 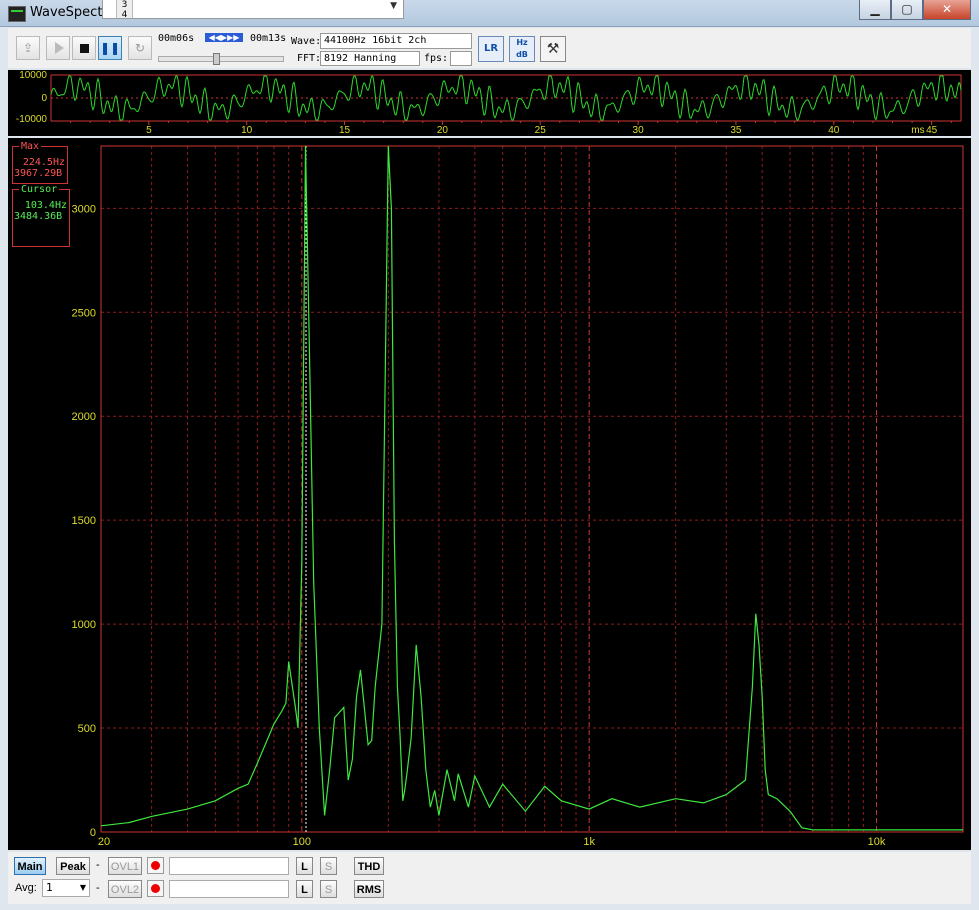 What do you see at coordinates (932, 130) in the screenshot?
I see `wave-x-tick-label: 45` at bounding box center [932, 130].